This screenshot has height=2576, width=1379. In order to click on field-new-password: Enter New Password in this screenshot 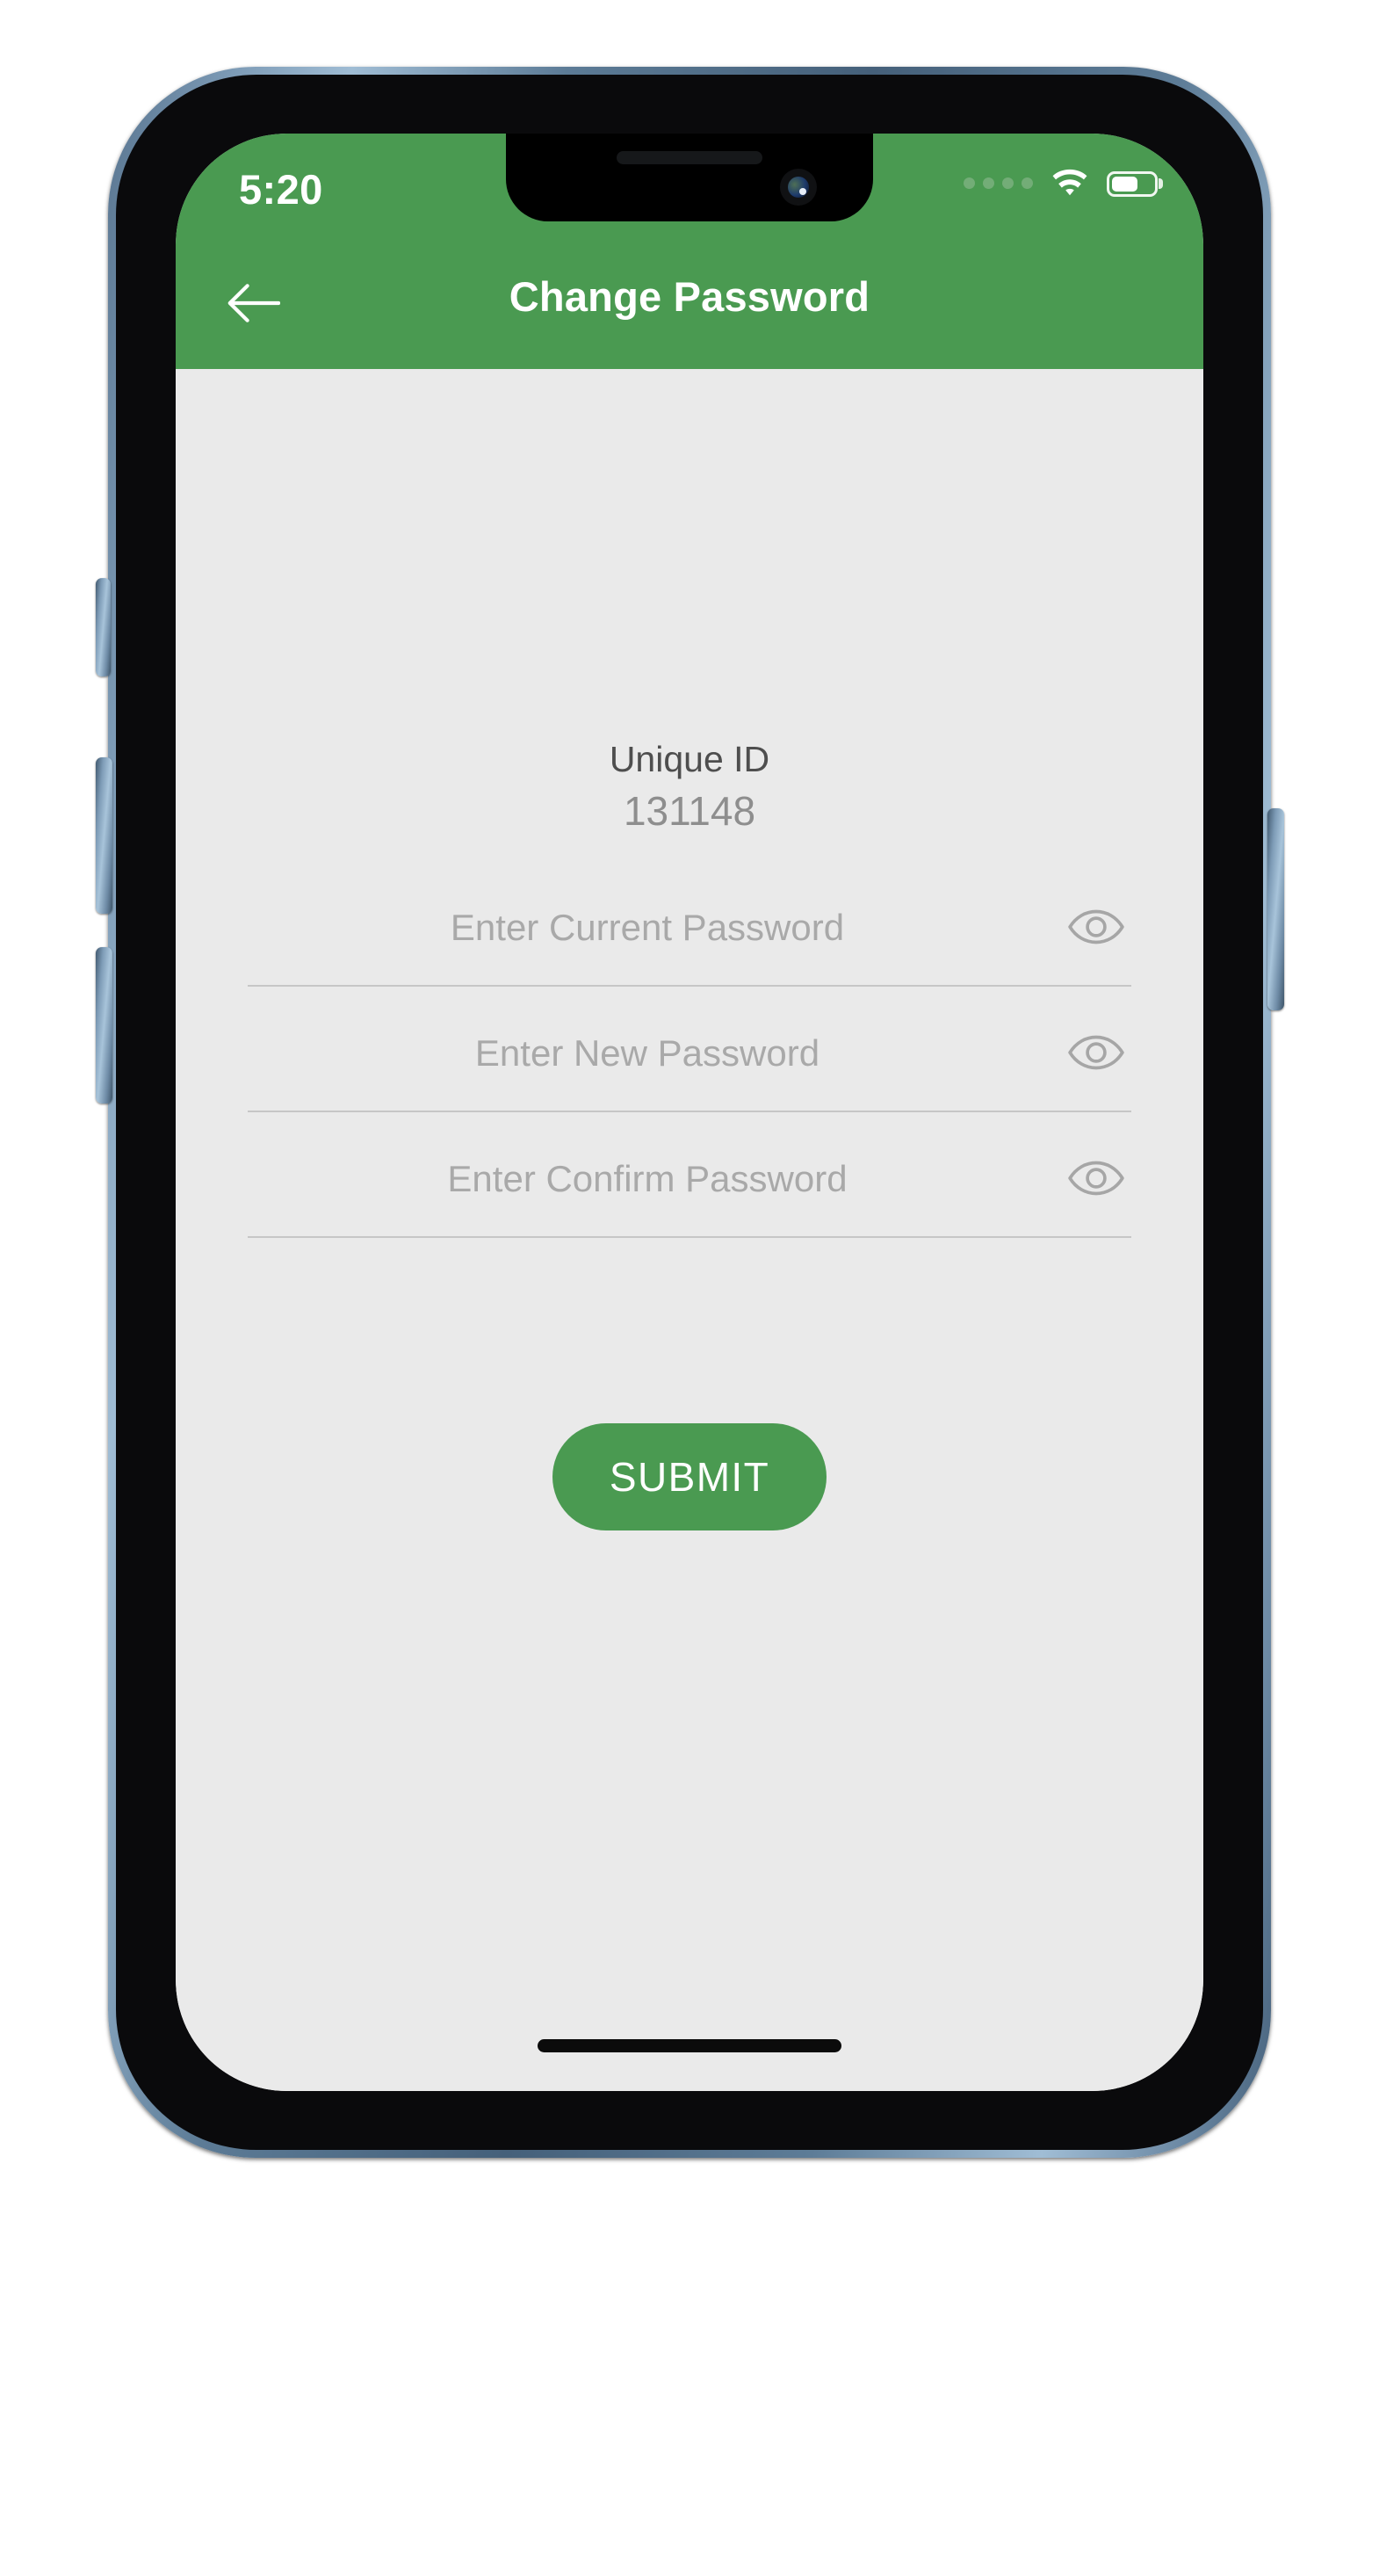, I will do `click(689, 1072)`.